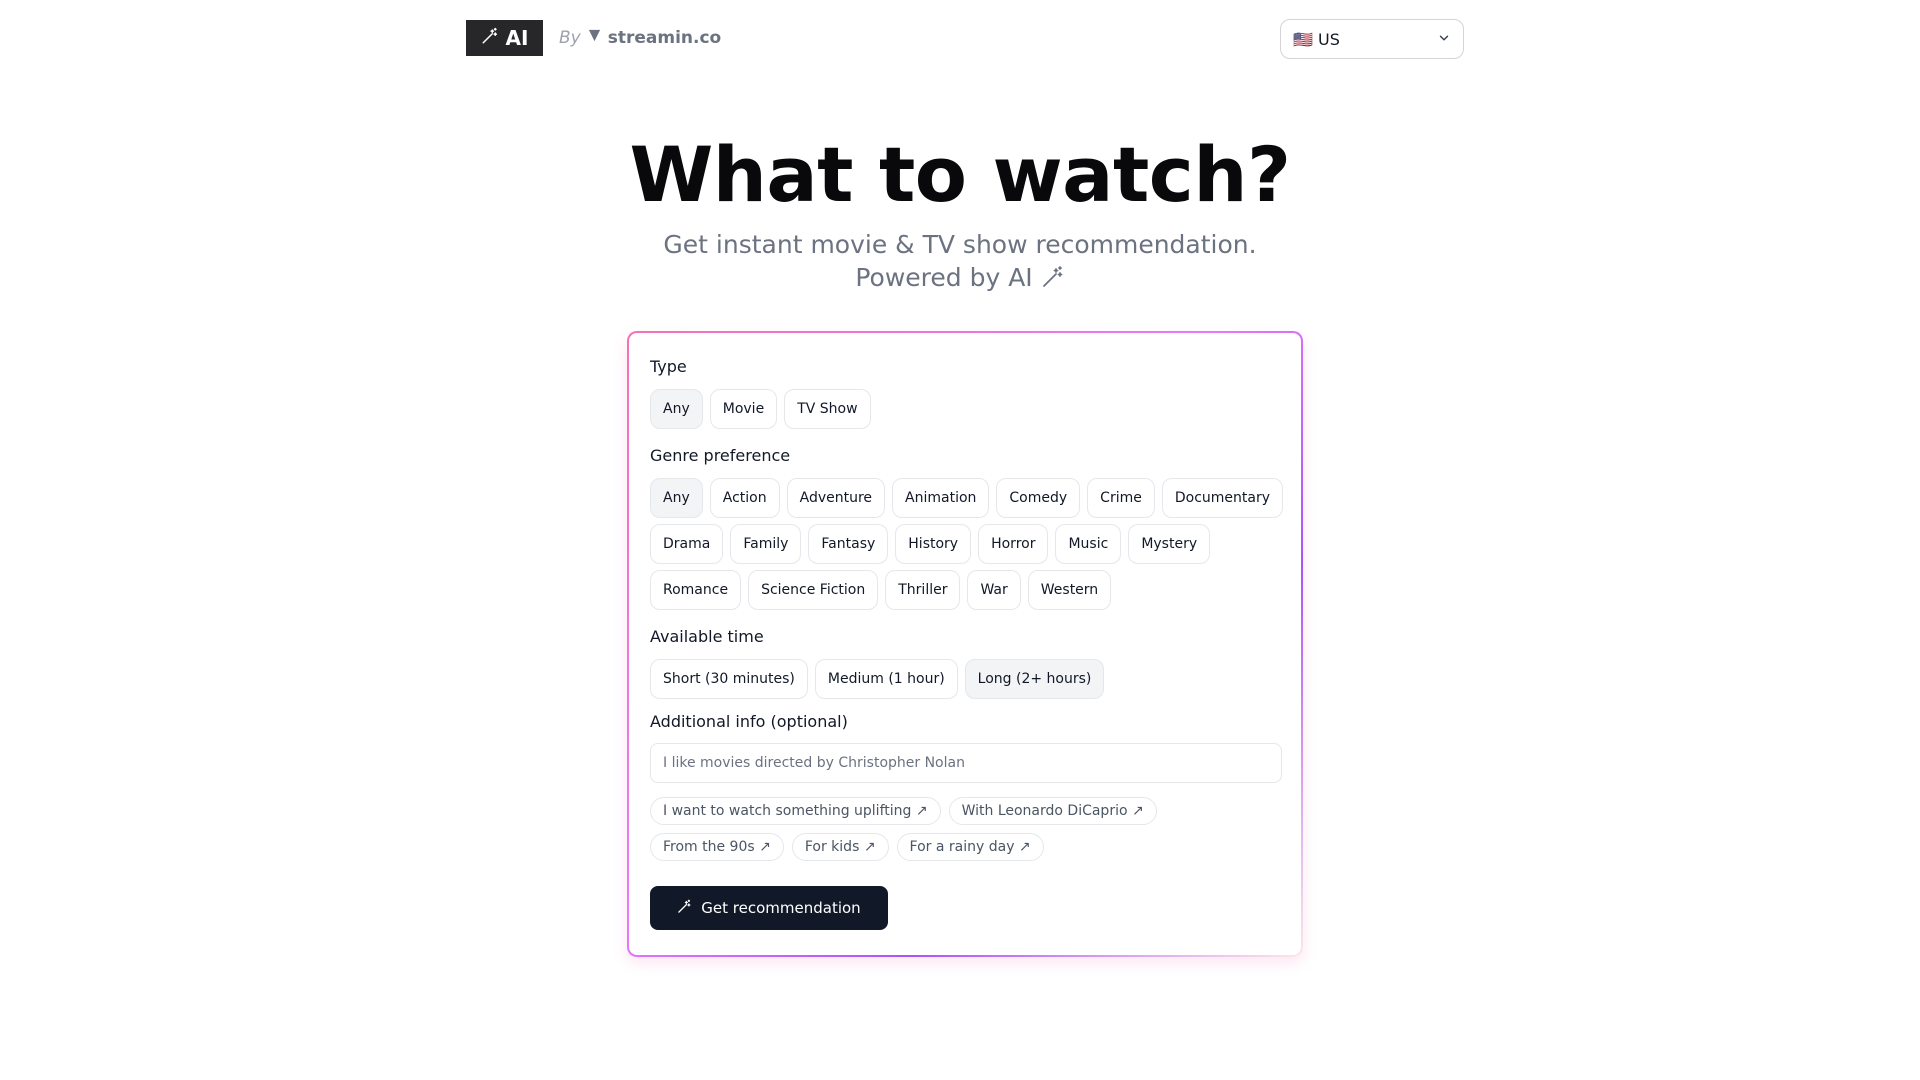 Image resolution: width=1920 pixels, height=1080 pixels. Describe the element at coordinates (1038, 498) in the screenshot. I see `genre-option-comedy: Comedy` at that location.